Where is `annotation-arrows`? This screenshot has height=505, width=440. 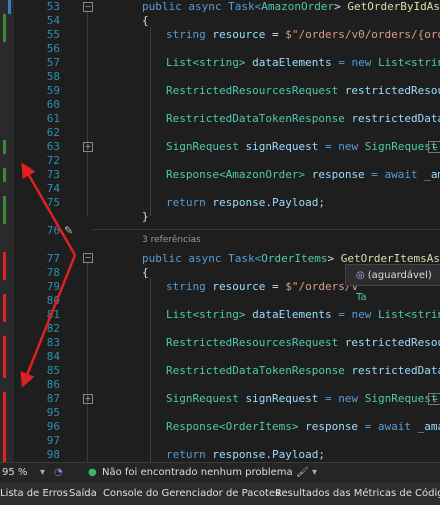
annotation-arrows is located at coordinates (48, 275).